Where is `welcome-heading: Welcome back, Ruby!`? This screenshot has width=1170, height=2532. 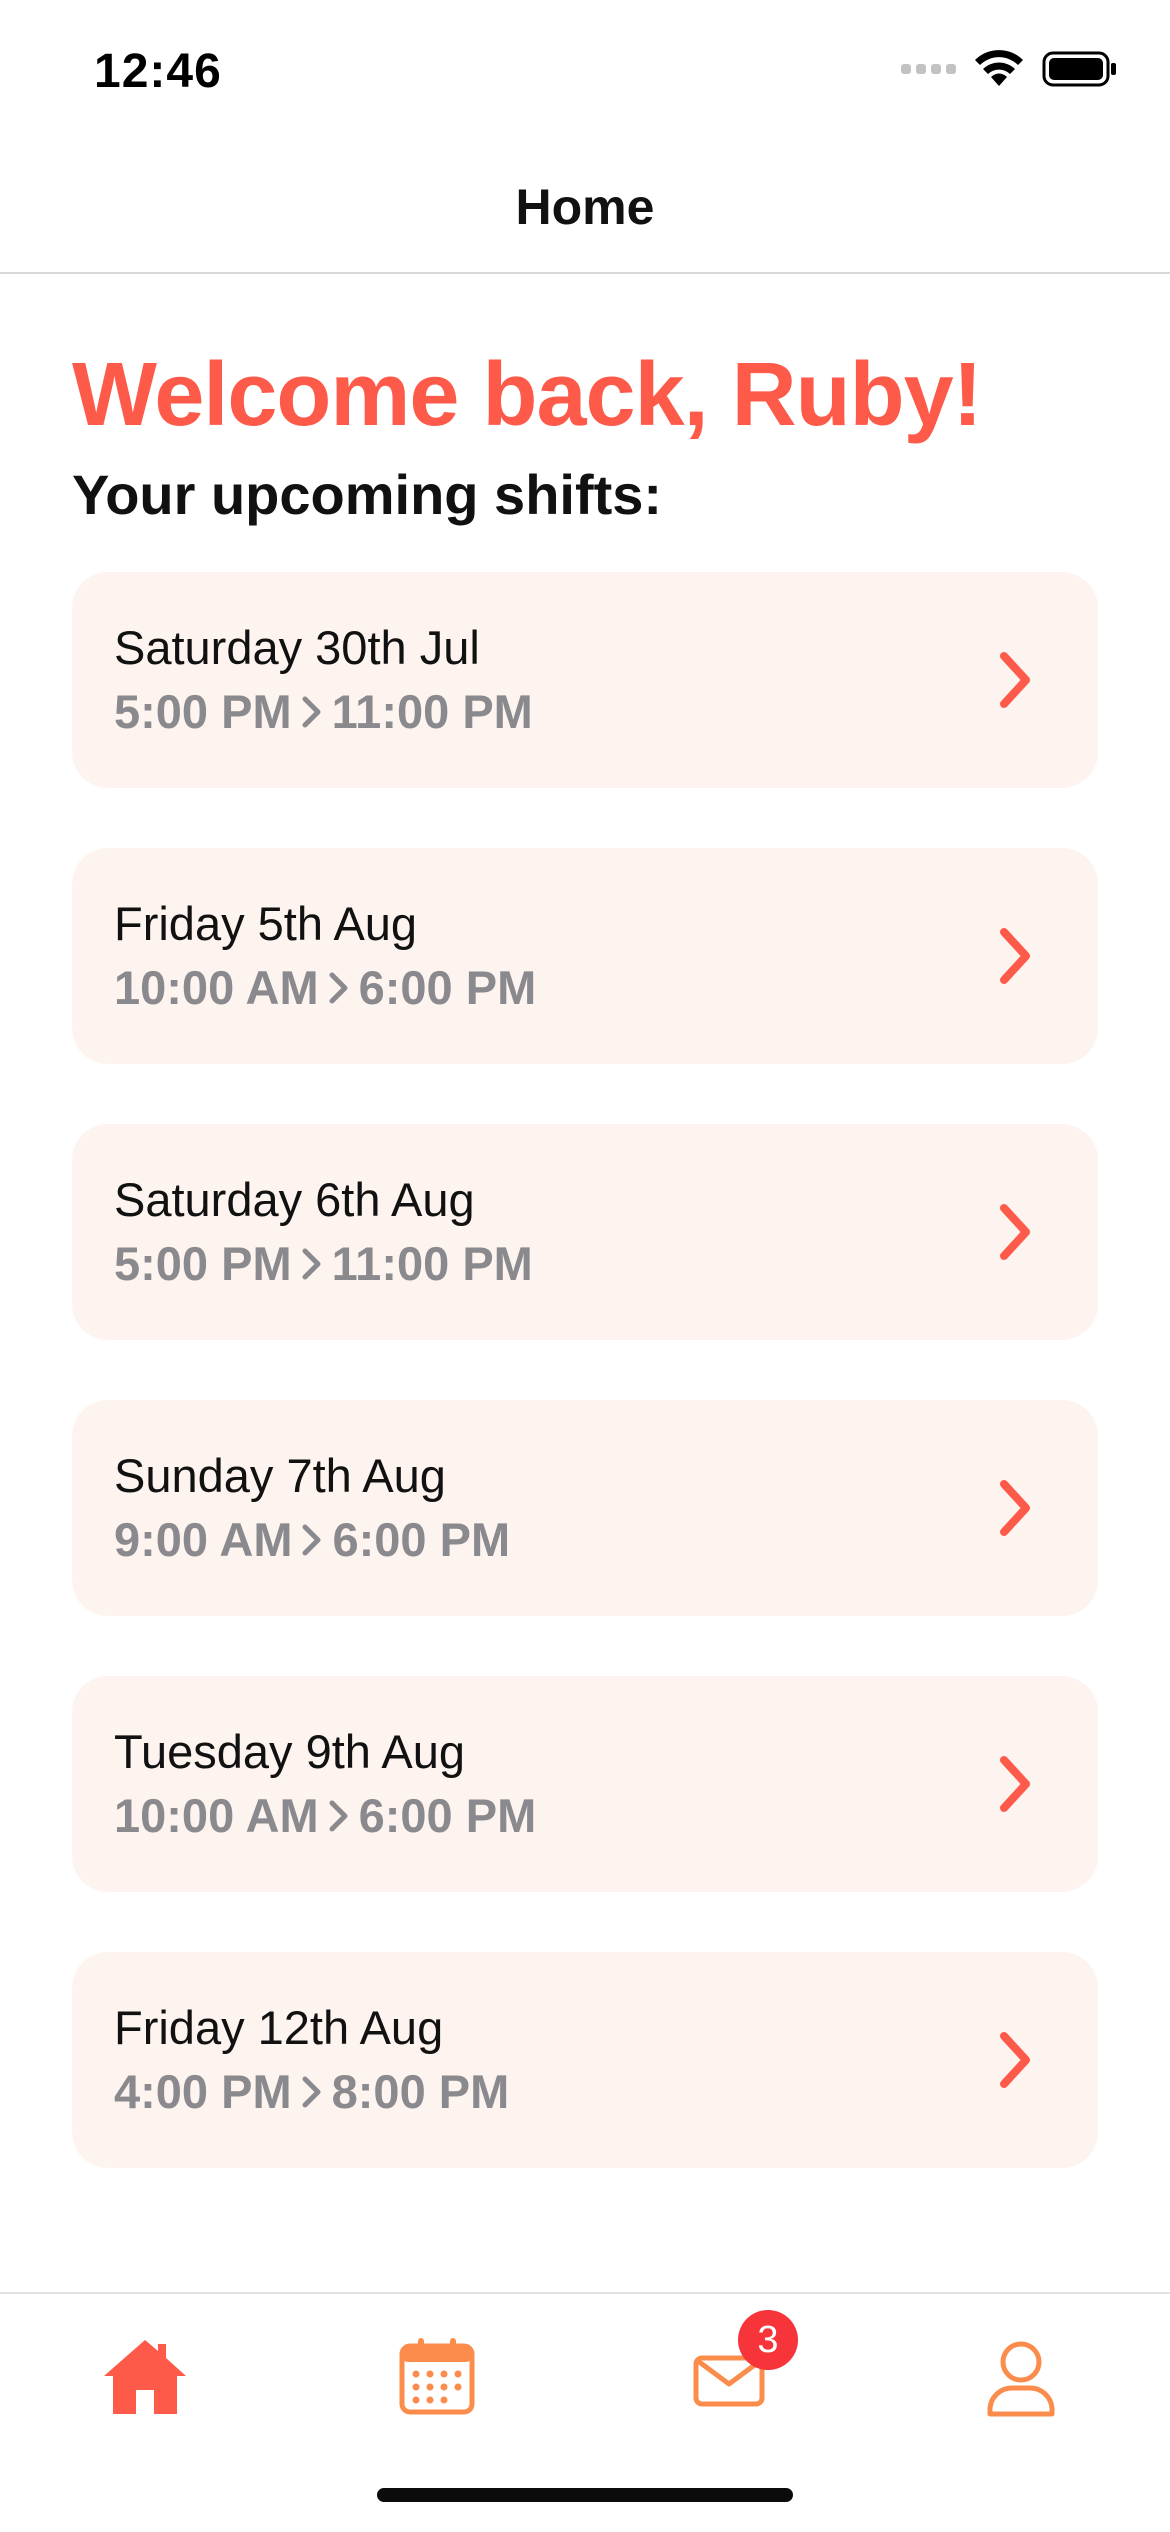 welcome-heading: Welcome back, Ruby! is located at coordinates (527, 395).